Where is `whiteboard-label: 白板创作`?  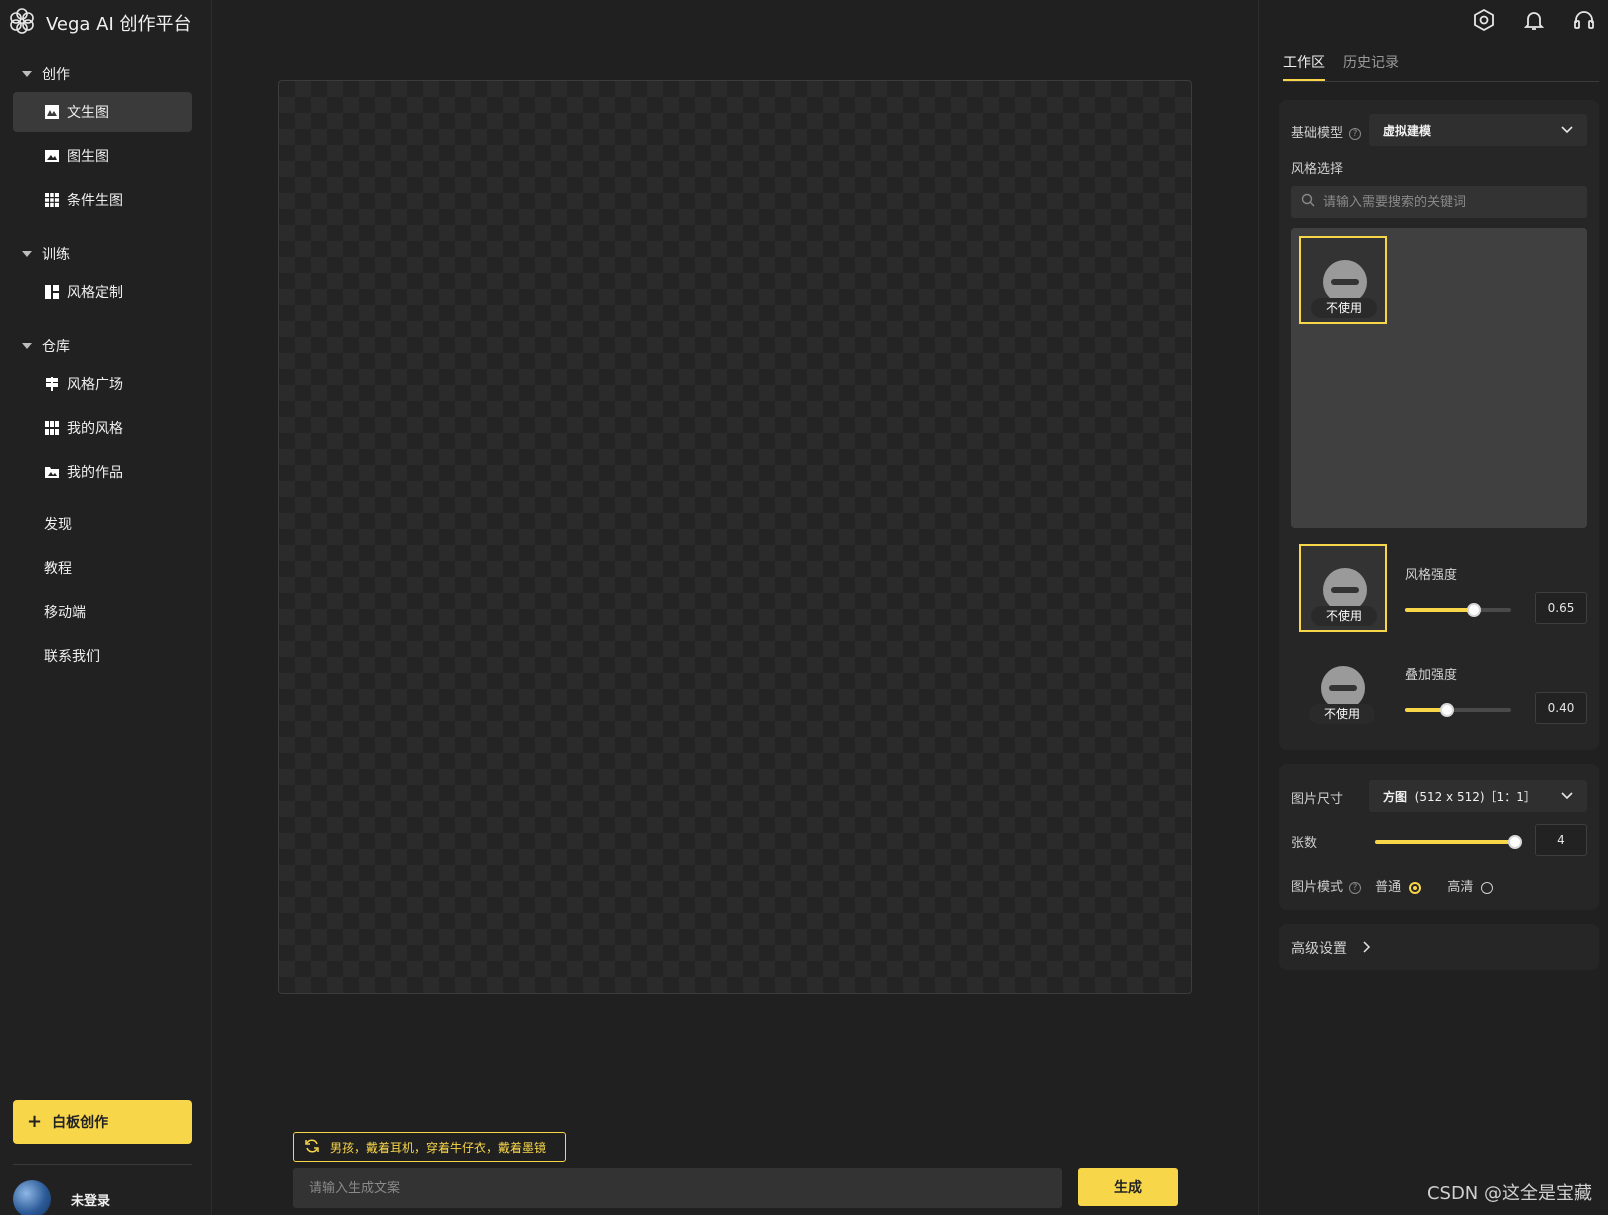 whiteboard-label: 白板创作 is located at coordinates (80, 1123).